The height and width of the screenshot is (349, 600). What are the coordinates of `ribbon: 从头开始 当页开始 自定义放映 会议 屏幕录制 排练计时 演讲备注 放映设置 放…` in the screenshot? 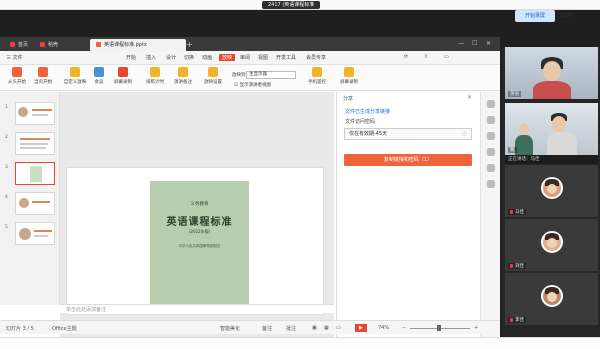 It's located at (250, 78).